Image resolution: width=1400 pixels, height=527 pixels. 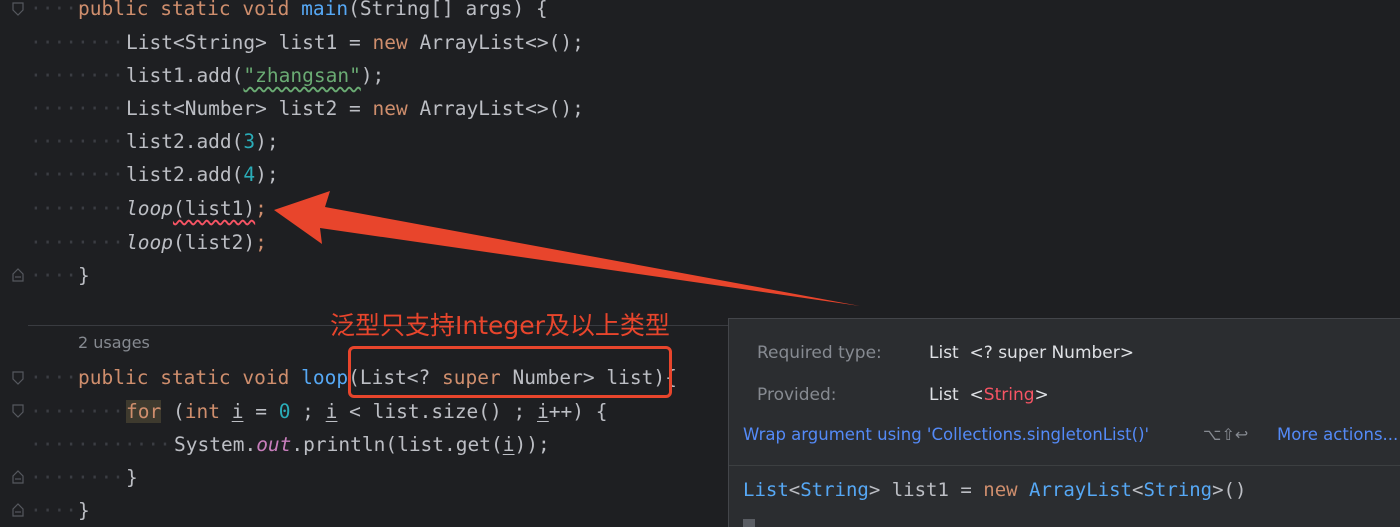 I want to click on required-type-label: Required type:, so click(x=819, y=353).